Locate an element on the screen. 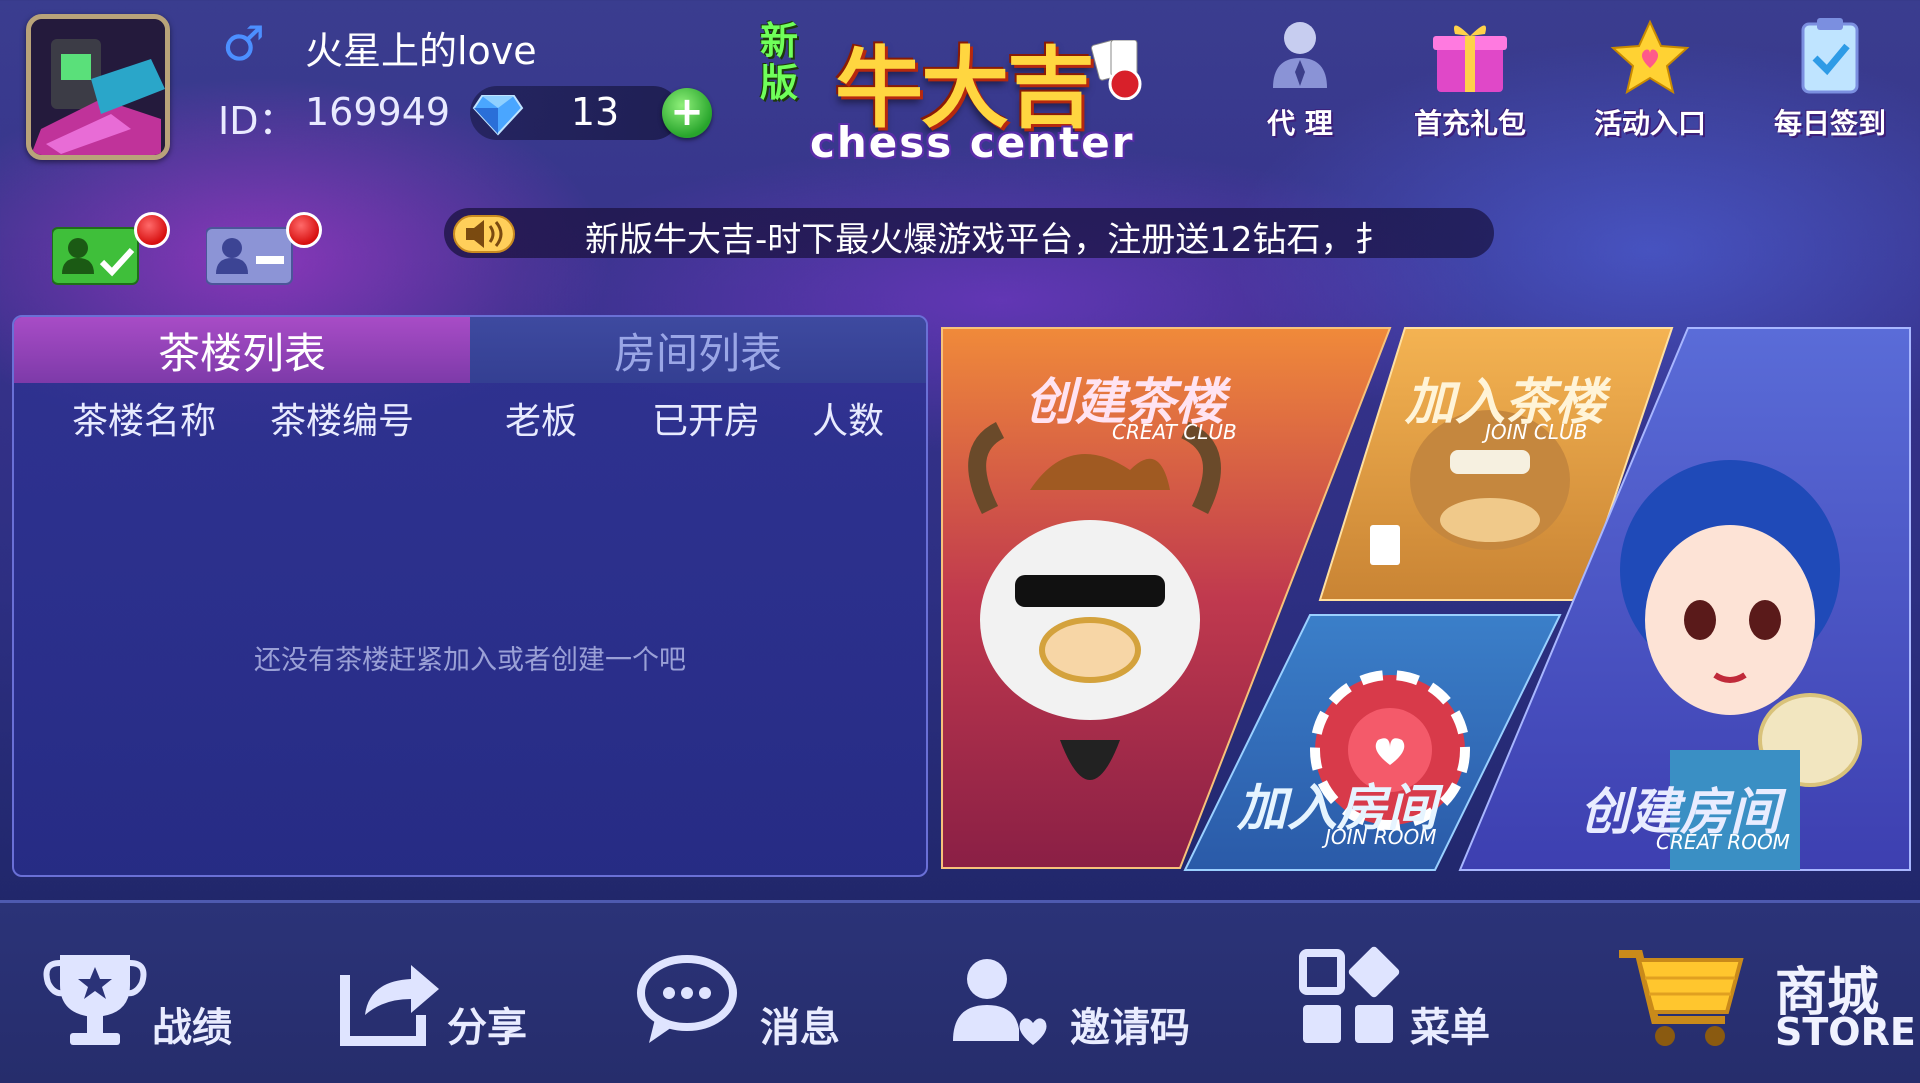 The width and height of the screenshot is (1920, 1083). nav-records: 战绩 is located at coordinates (140, 1000).